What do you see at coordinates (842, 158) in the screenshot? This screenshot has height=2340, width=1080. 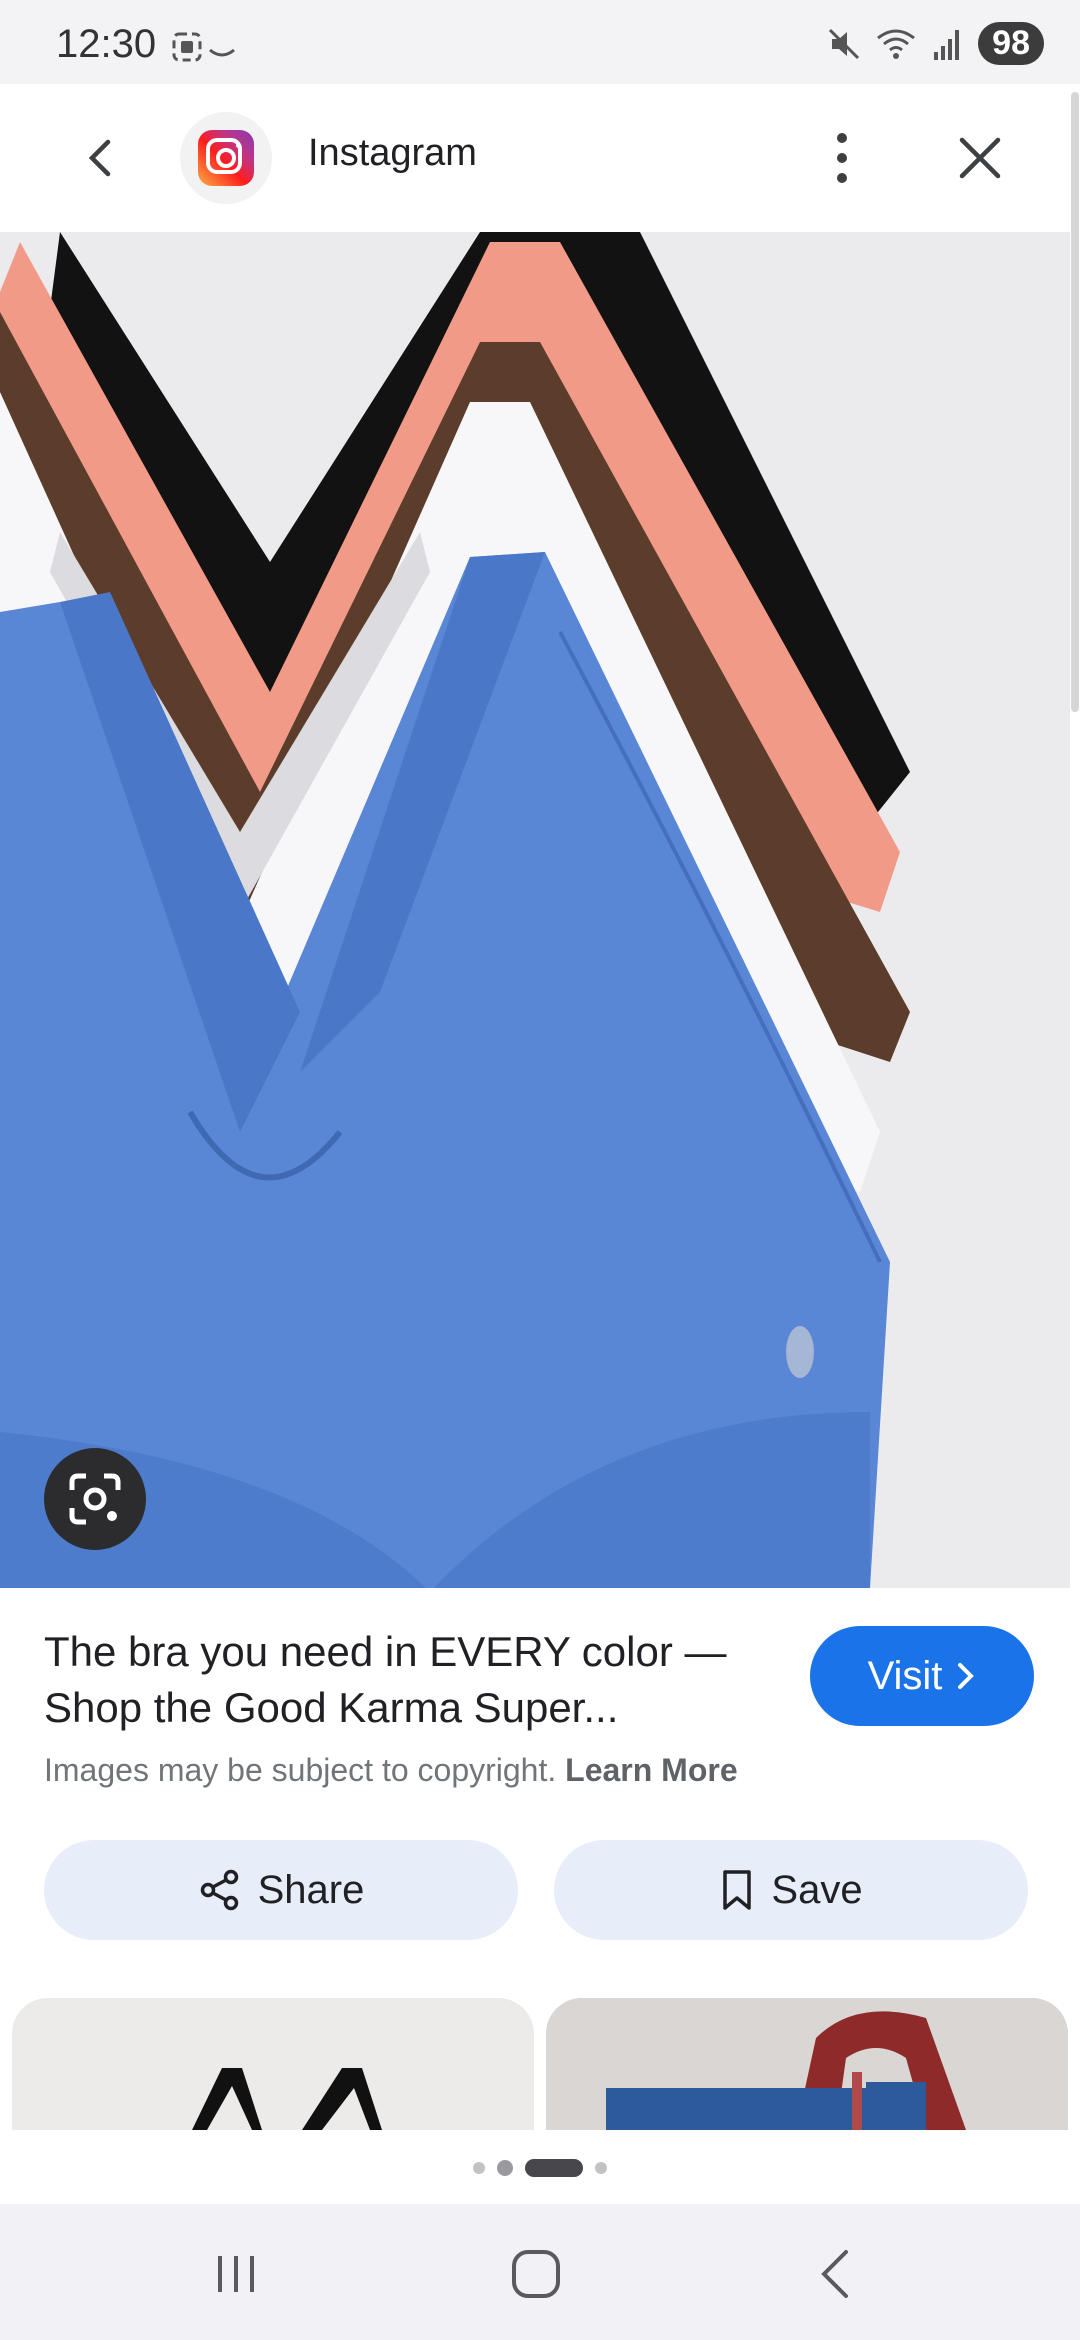 I see `more-vert-icon` at bounding box center [842, 158].